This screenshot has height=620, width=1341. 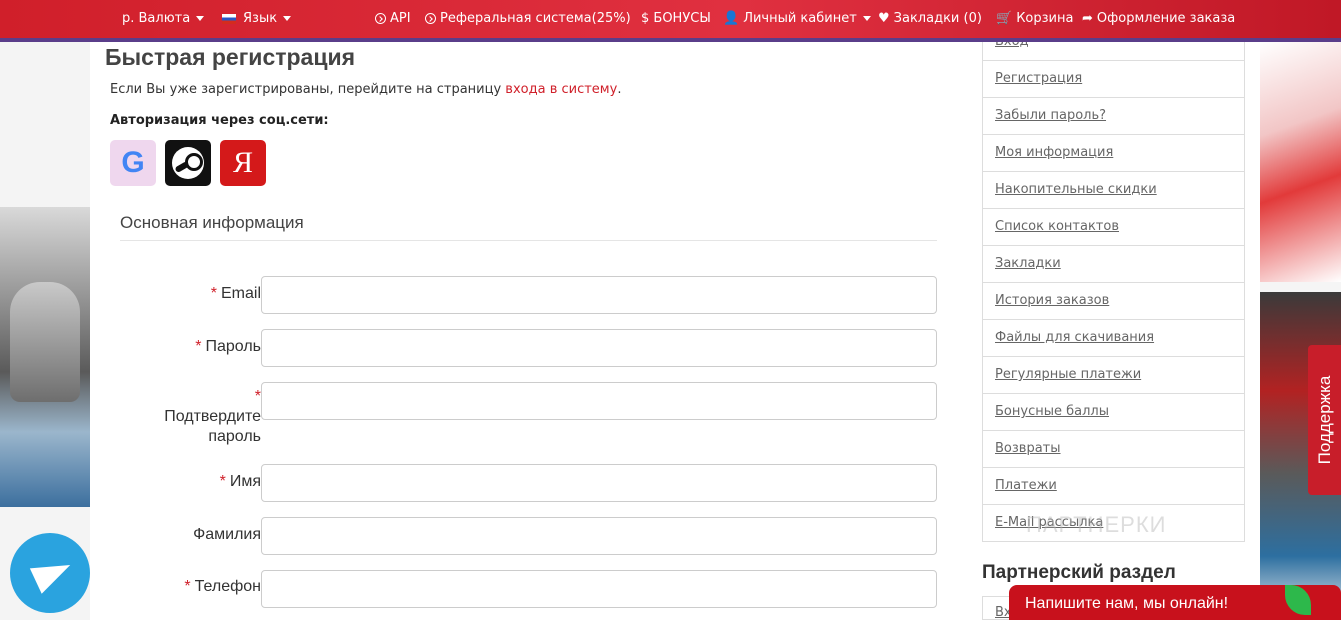 What do you see at coordinates (1113, 79) in the screenshot?
I see `sidebar-item-register: Регистрация` at bounding box center [1113, 79].